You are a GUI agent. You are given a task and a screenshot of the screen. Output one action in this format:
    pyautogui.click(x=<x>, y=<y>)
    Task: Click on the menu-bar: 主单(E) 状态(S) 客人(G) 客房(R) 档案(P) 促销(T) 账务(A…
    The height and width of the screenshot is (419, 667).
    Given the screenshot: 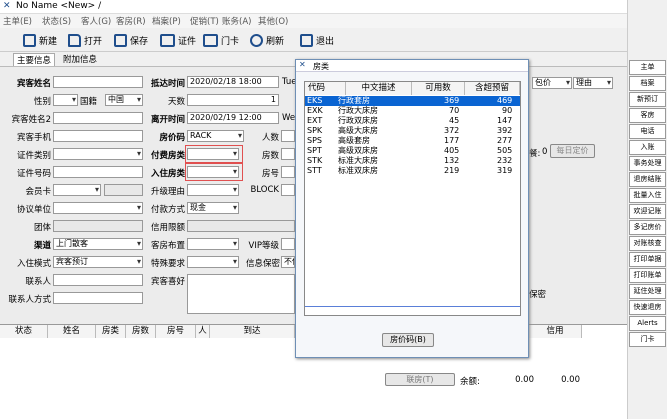 What is the action you would take?
    pyautogui.click(x=313, y=21)
    